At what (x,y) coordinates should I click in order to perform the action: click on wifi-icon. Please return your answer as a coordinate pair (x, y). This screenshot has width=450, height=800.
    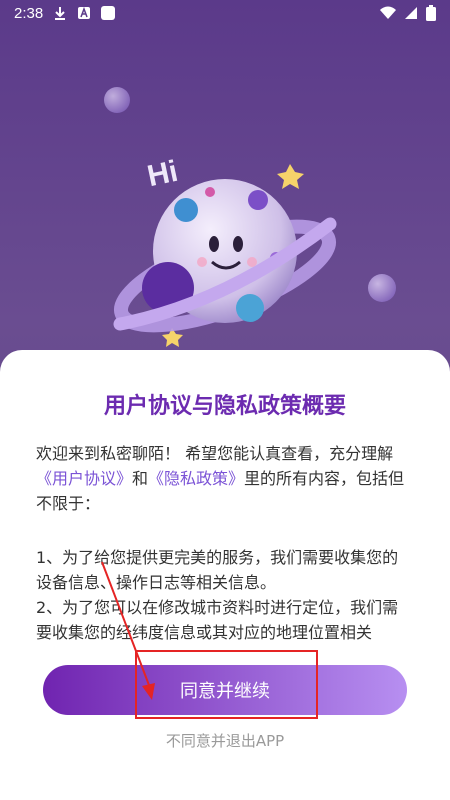
    Looking at the image, I should click on (388, 12).